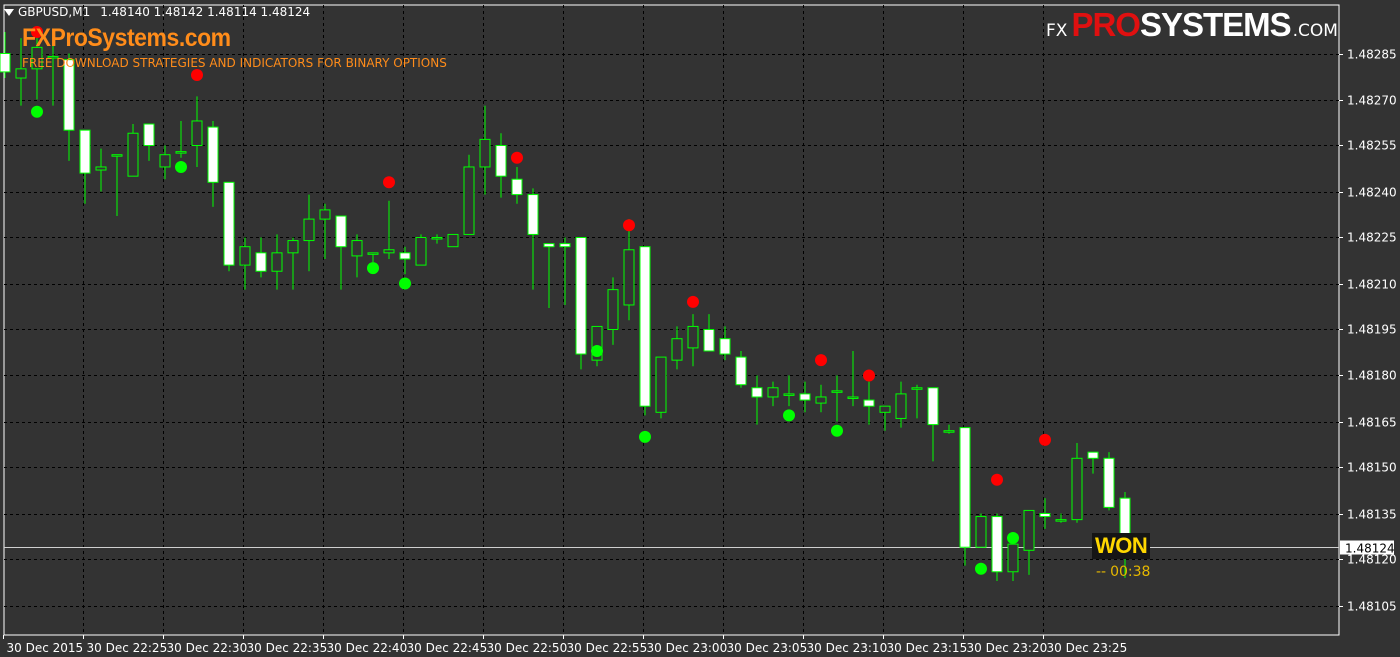  Describe the element at coordinates (447, 648) in the screenshot. I see `x-tick-label: 30 Dec 22:45` at that location.